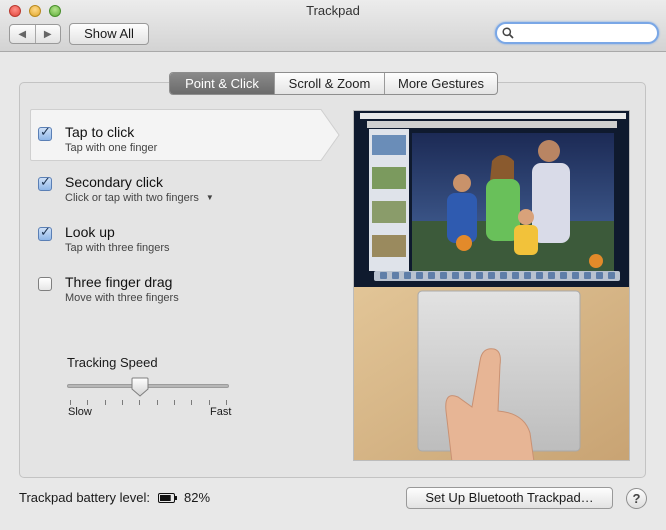 Image resolution: width=666 pixels, height=530 pixels. Describe the element at coordinates (209, 197) in the screenshot. I see `dropdown-caret-icon: ▼` at that location.